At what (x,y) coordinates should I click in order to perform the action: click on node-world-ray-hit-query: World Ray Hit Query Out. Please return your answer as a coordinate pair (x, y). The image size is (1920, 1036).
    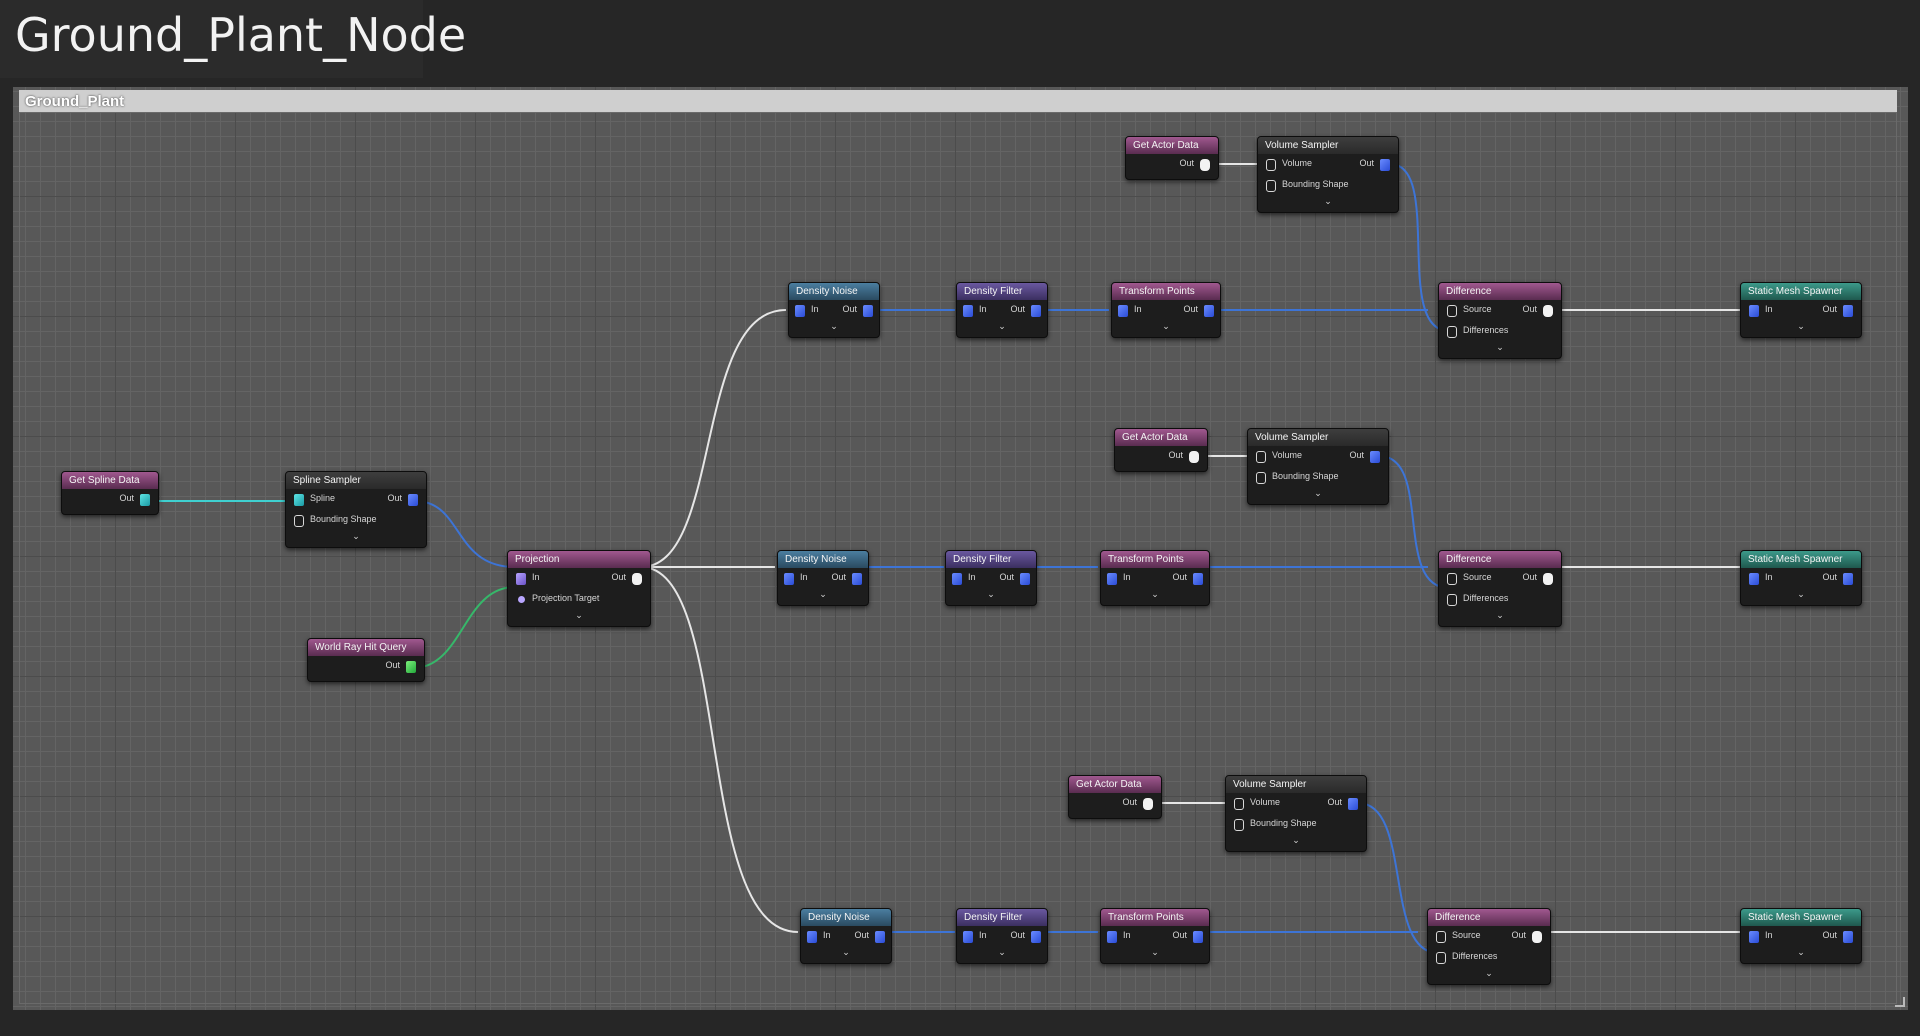
    Looking at the image, I should click on (366, 660).